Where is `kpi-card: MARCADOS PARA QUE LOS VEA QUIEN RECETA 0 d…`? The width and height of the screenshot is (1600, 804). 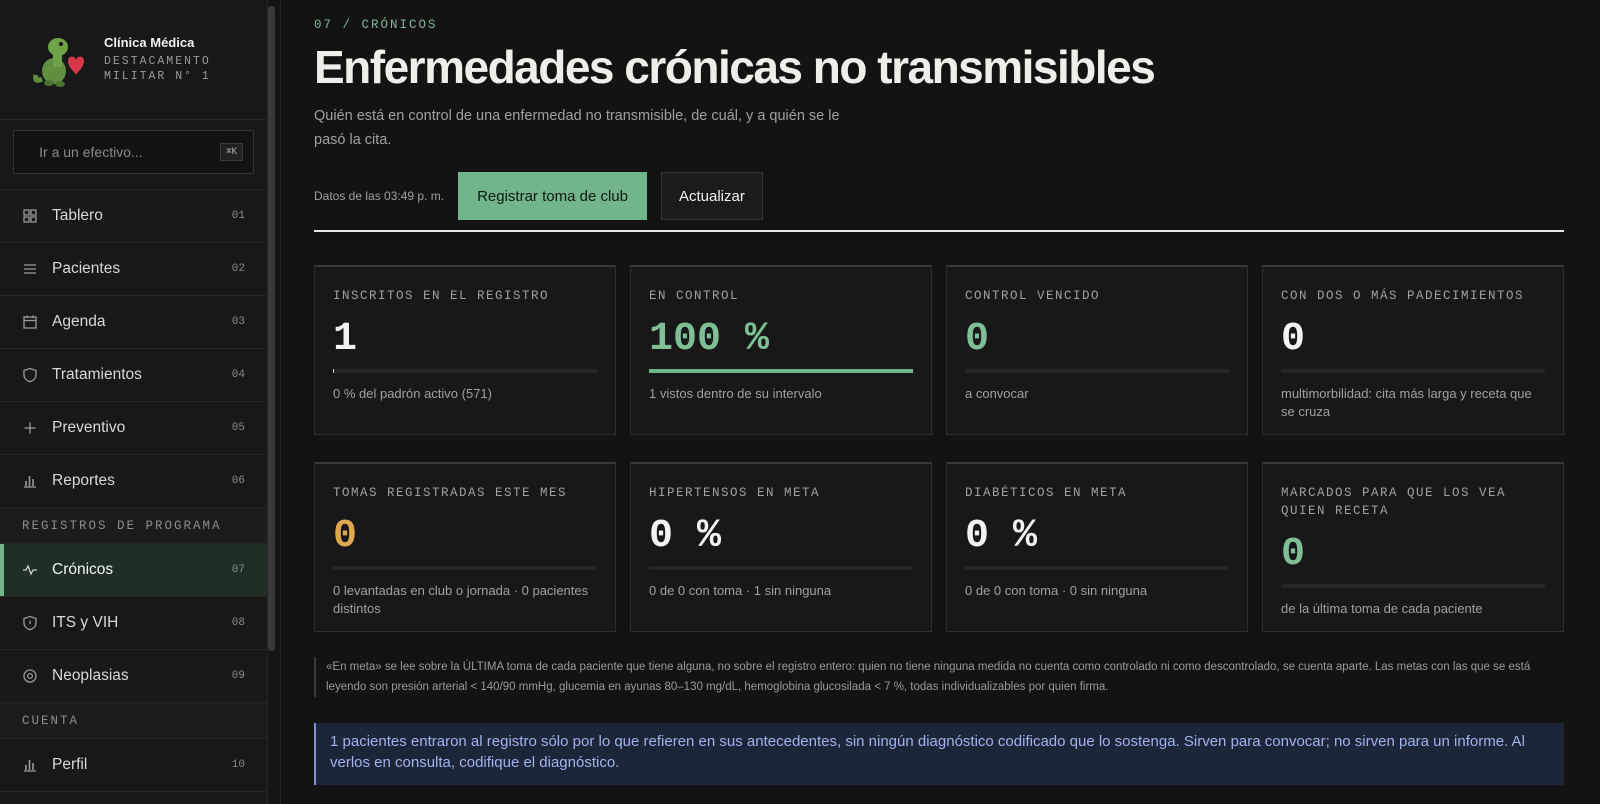
kpi-card: MARCADOS PARA QUE LOS VEA QUIEN RECETA 0 d… is located at coordinates (1413, 547).